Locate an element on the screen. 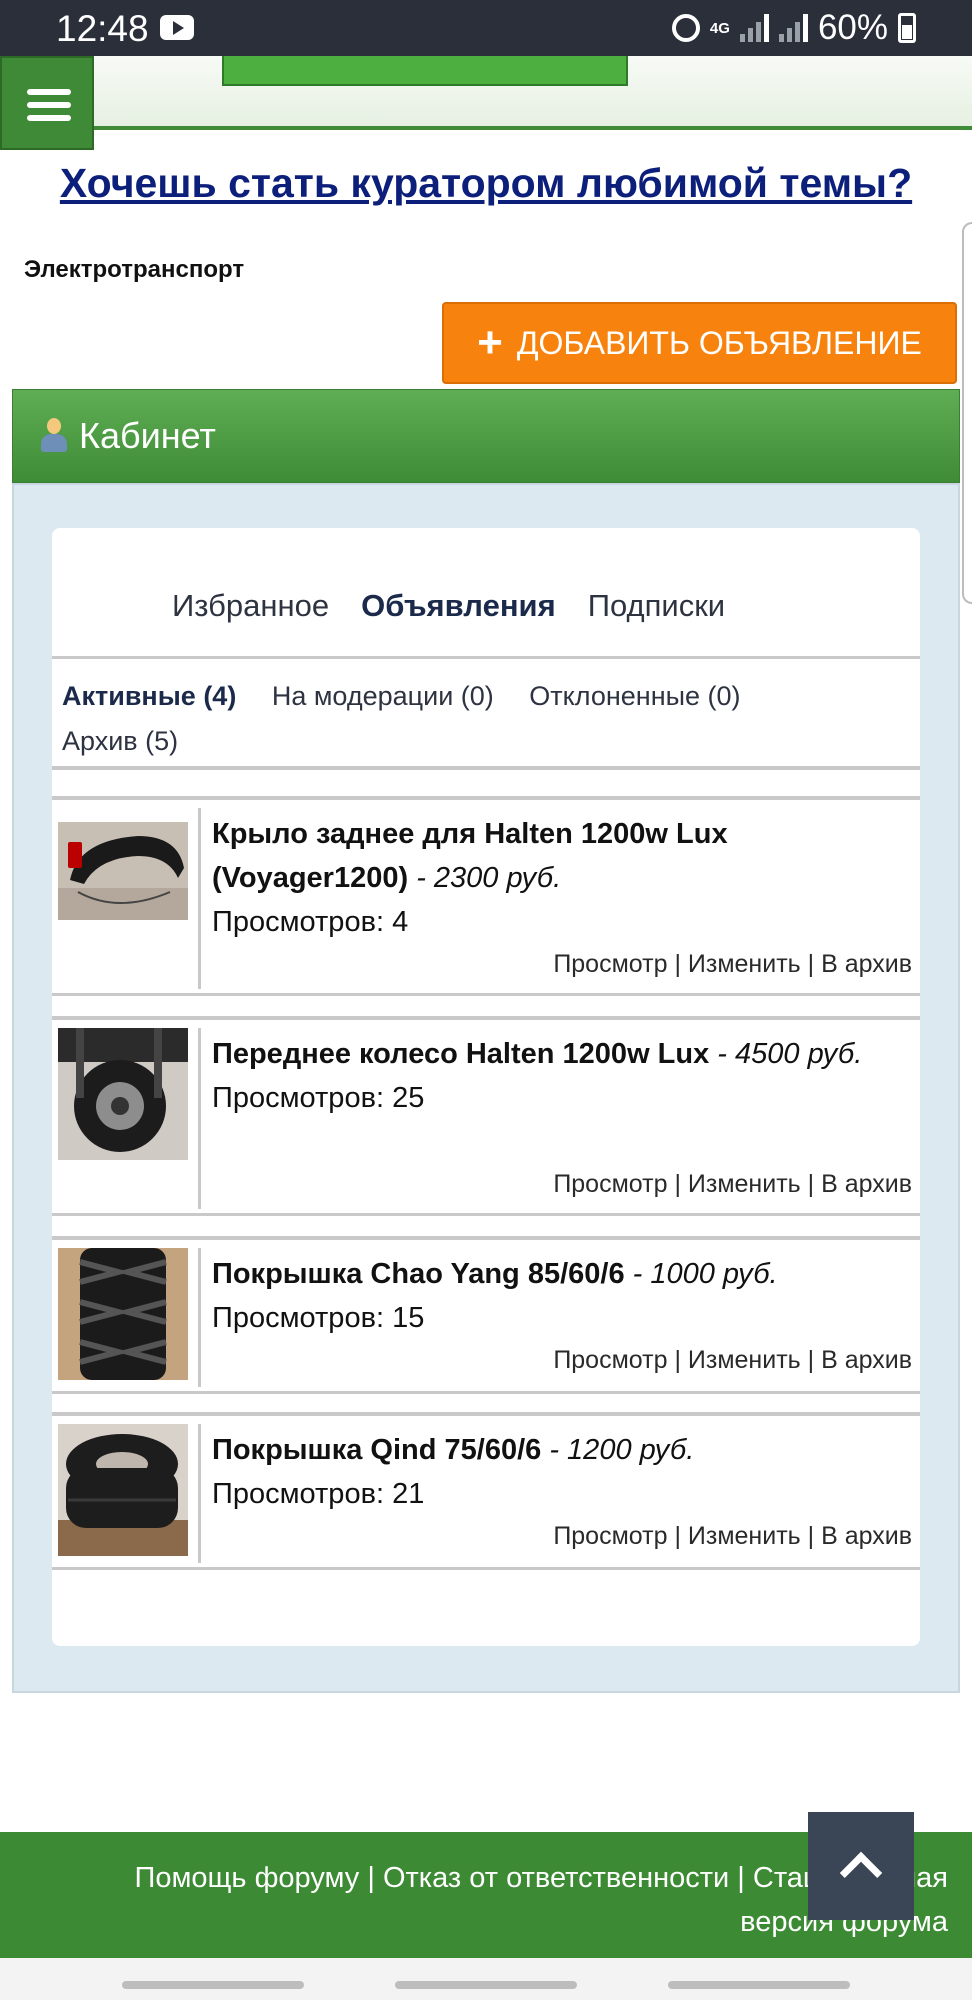 The height and width of the screenshot is (2000, 972). cabinet-title: Кабинет is located at coordinates (147, 435).